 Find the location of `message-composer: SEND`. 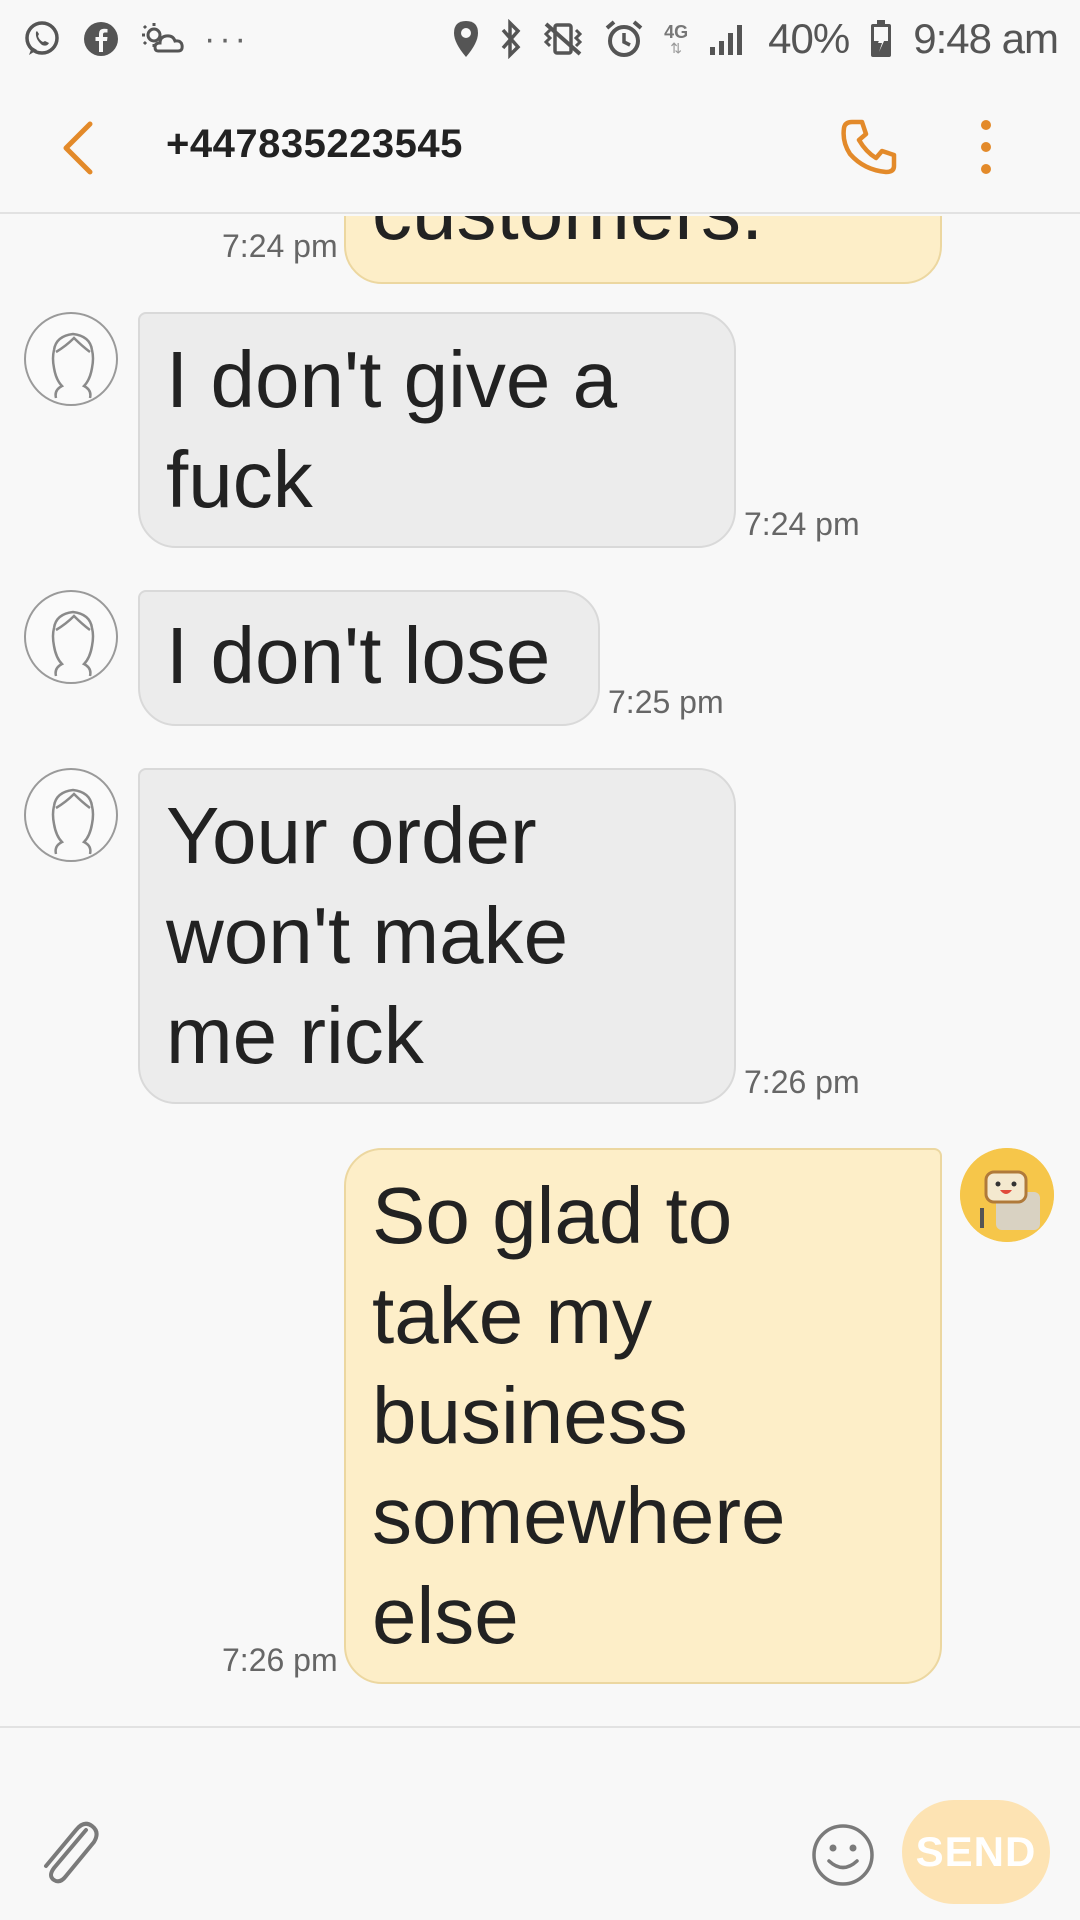

message-composer: SEND is located at coordinates (540, 1823).